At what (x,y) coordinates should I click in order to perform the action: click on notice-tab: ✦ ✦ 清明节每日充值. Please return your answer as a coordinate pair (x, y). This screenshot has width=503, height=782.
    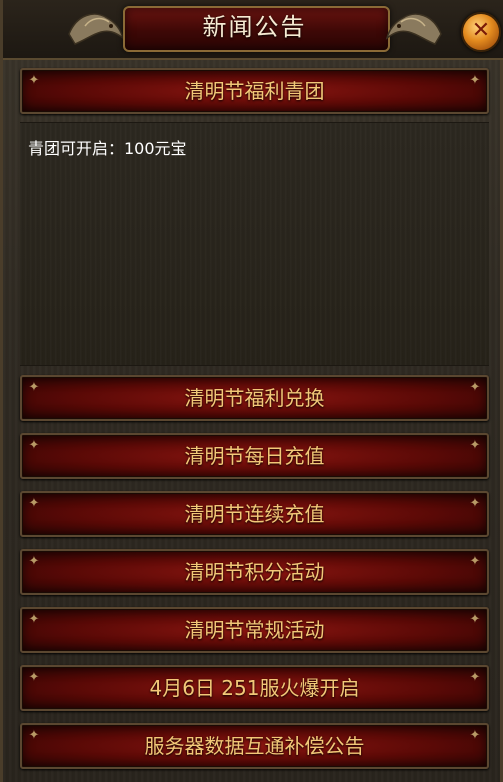
    Looking at the image, I should click on (254, 456).